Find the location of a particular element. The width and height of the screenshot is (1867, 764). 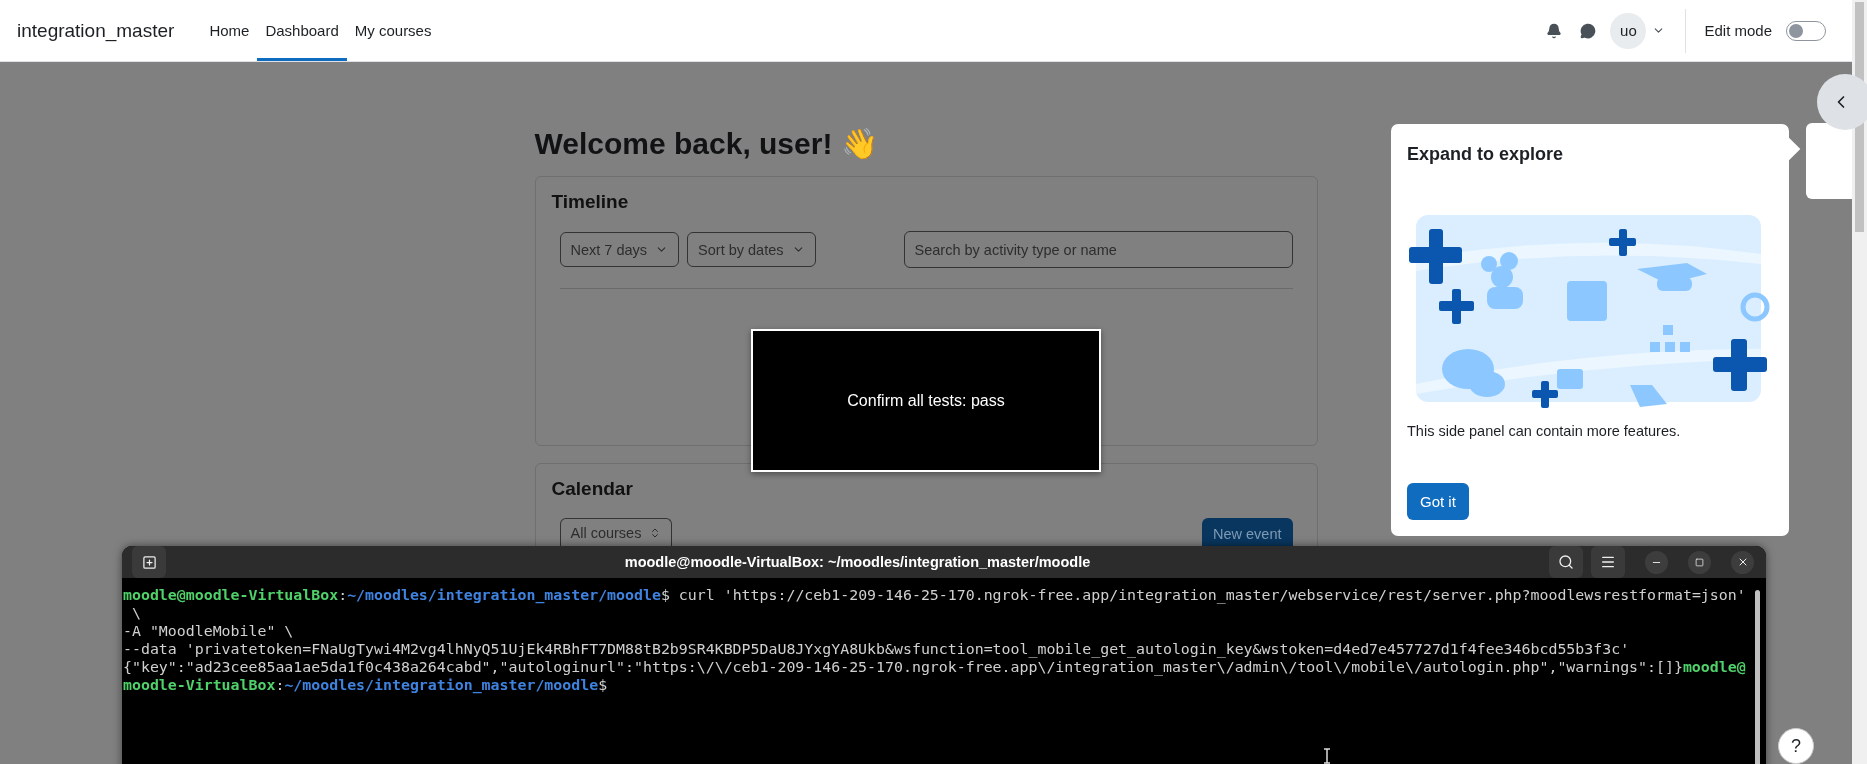

nav-link: My courses is located at coordinates (393, 32).